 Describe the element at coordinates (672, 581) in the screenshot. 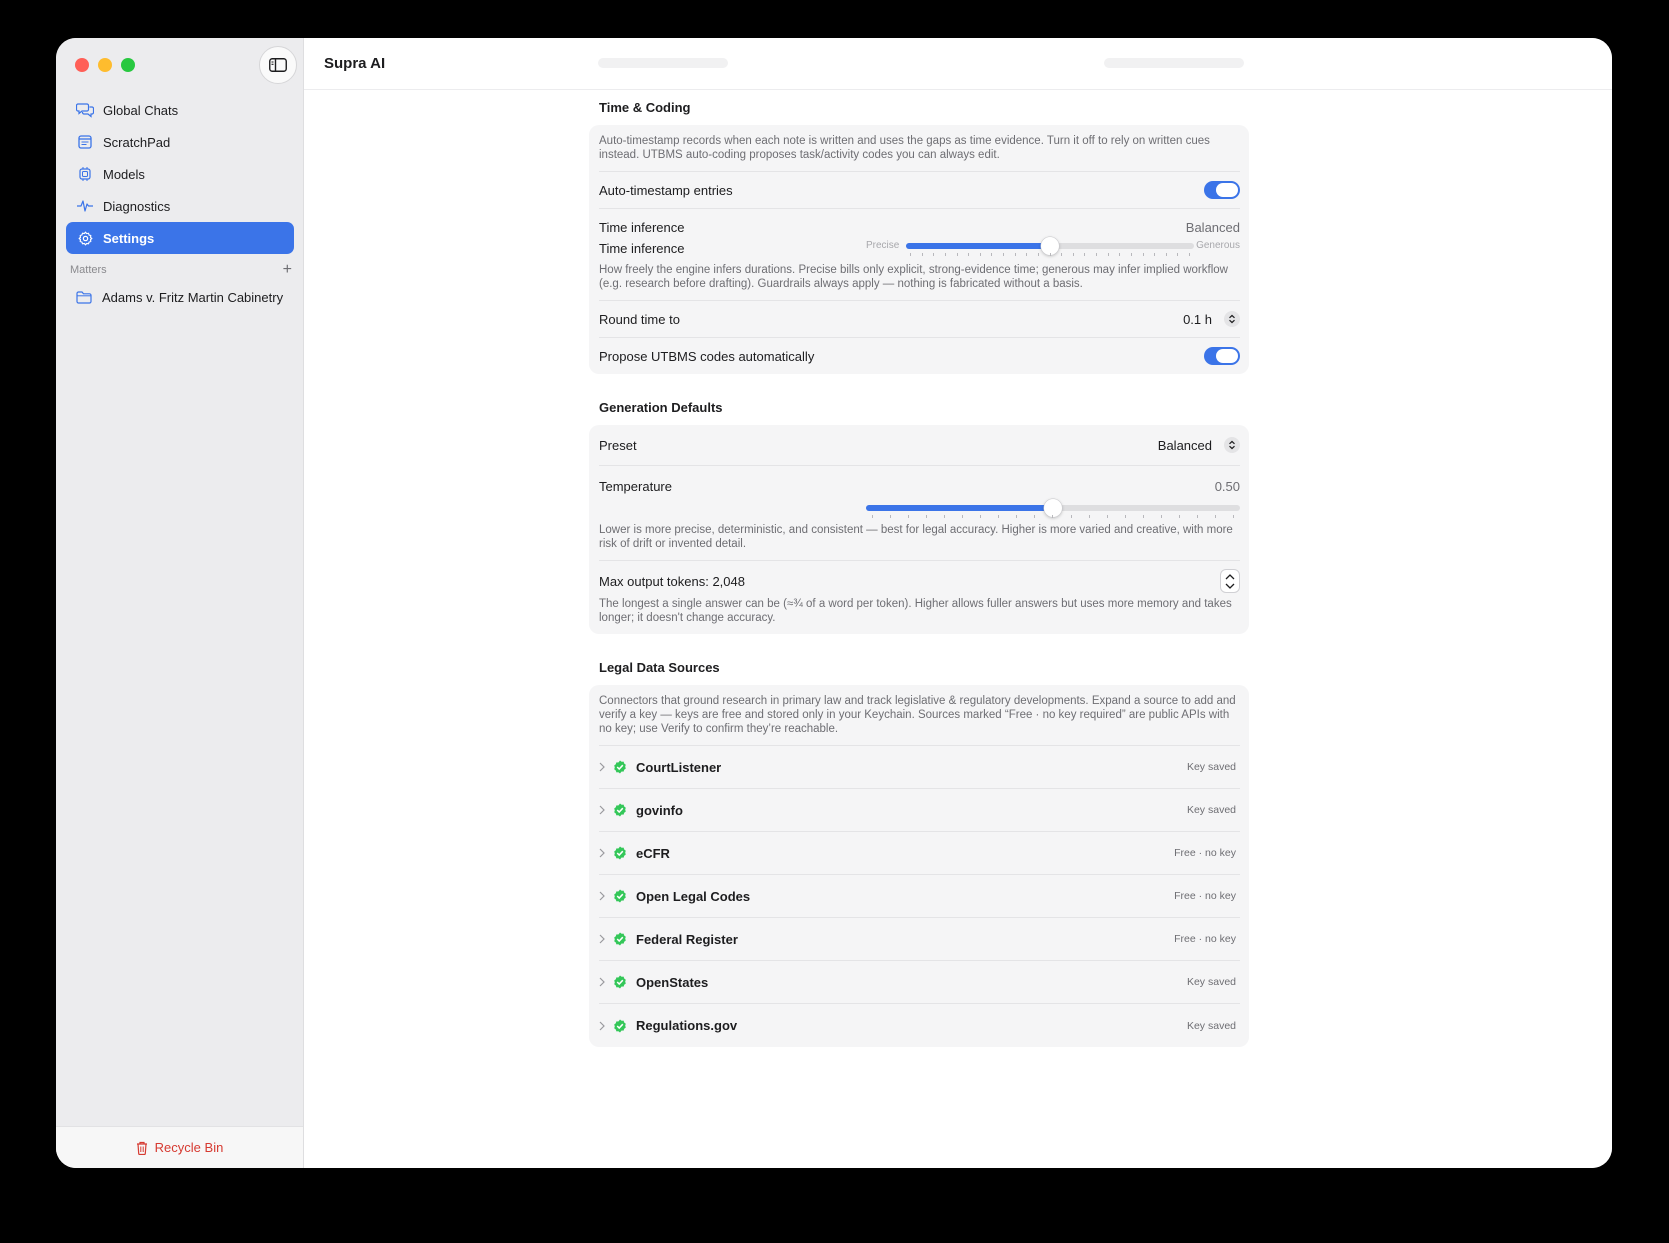

I see `max-tokens-label: Max output tokens: 2,048` at that location.